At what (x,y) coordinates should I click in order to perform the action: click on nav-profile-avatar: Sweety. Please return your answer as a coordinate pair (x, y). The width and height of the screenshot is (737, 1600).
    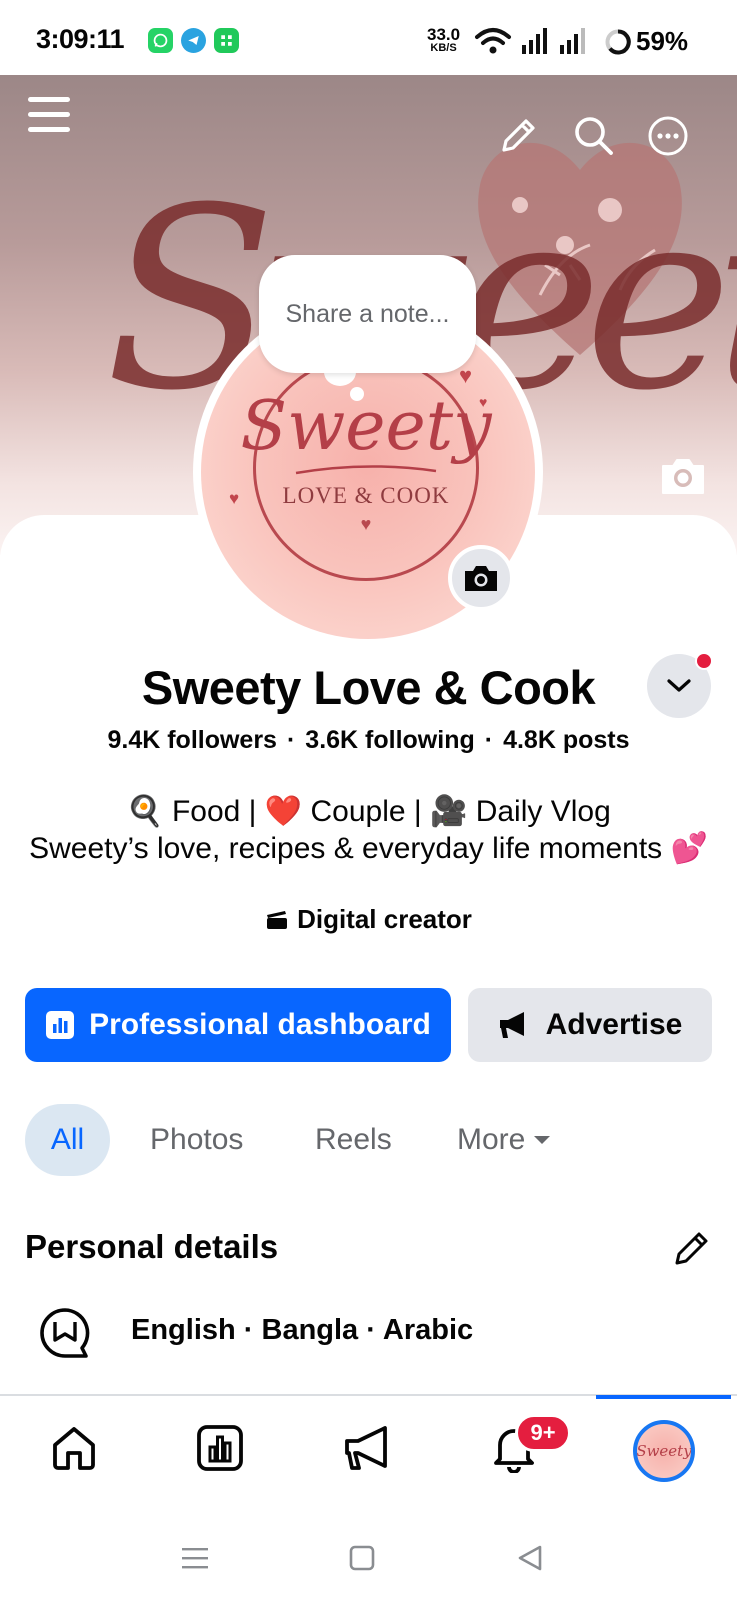
    Looking at the image, I should click on (664, 1451).